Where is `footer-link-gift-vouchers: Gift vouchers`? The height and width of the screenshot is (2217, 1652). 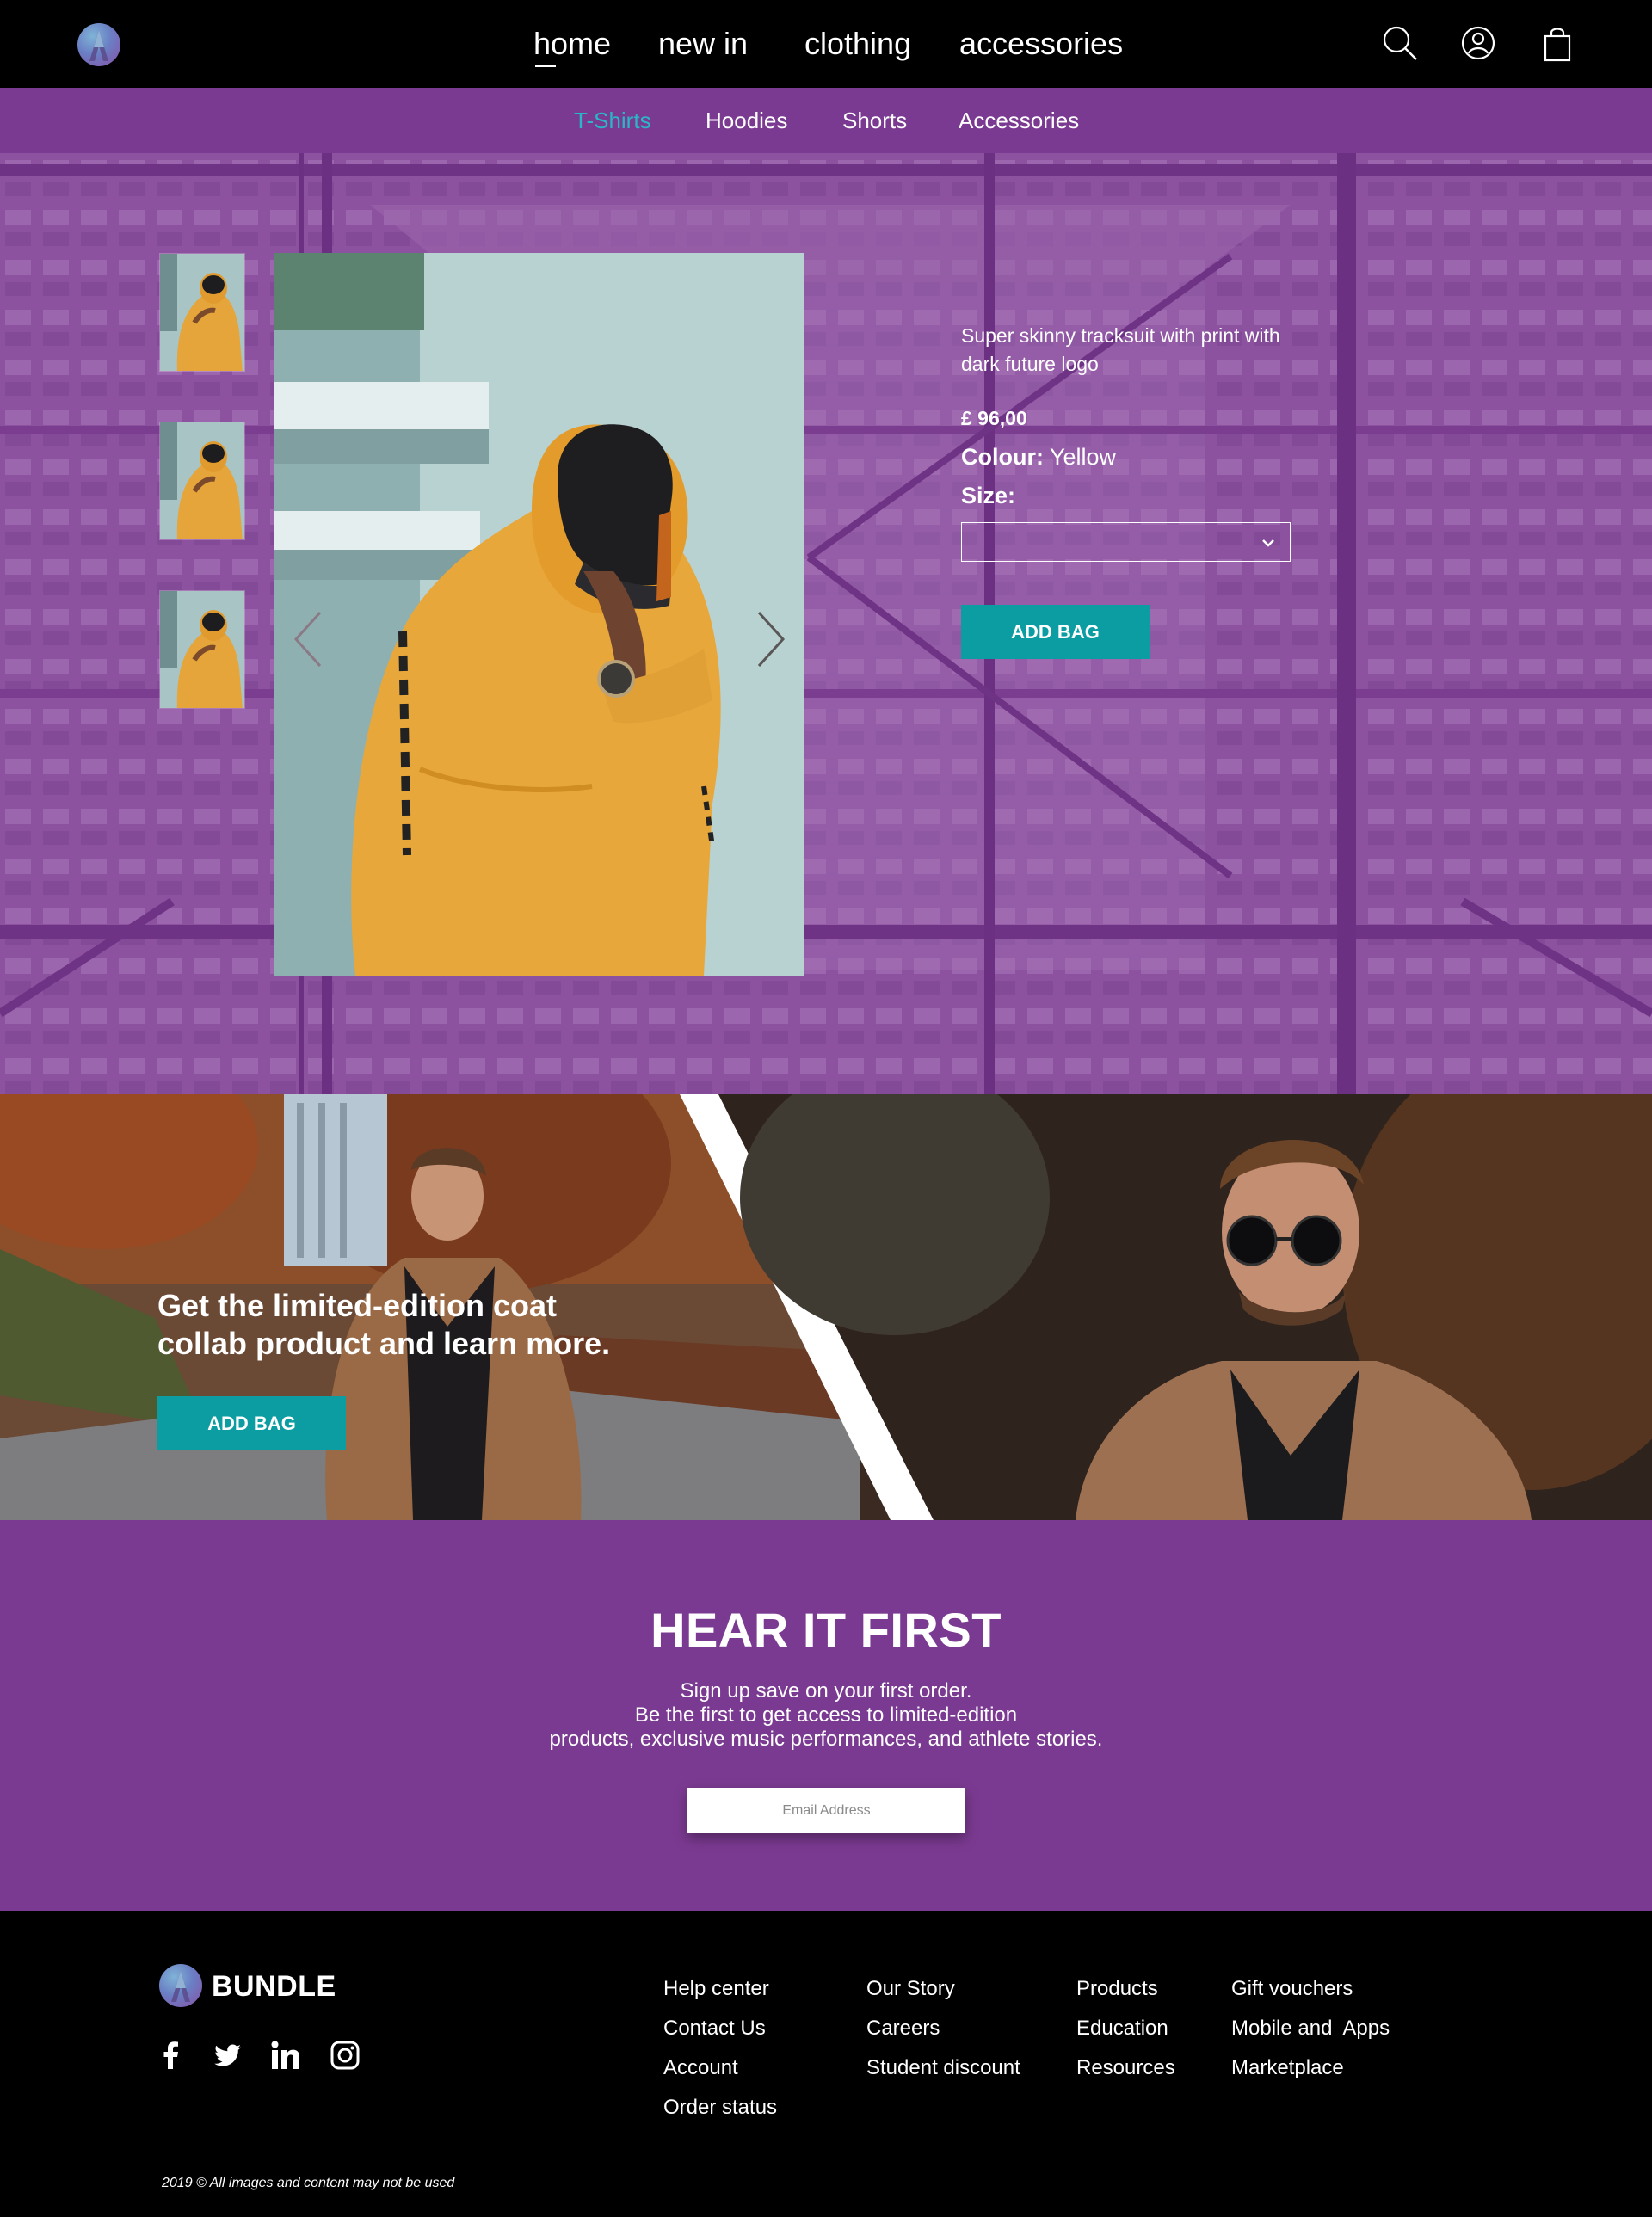
footer-link-gift-vouchers: Gift vouchers is located at coordinates (1310, 1989).